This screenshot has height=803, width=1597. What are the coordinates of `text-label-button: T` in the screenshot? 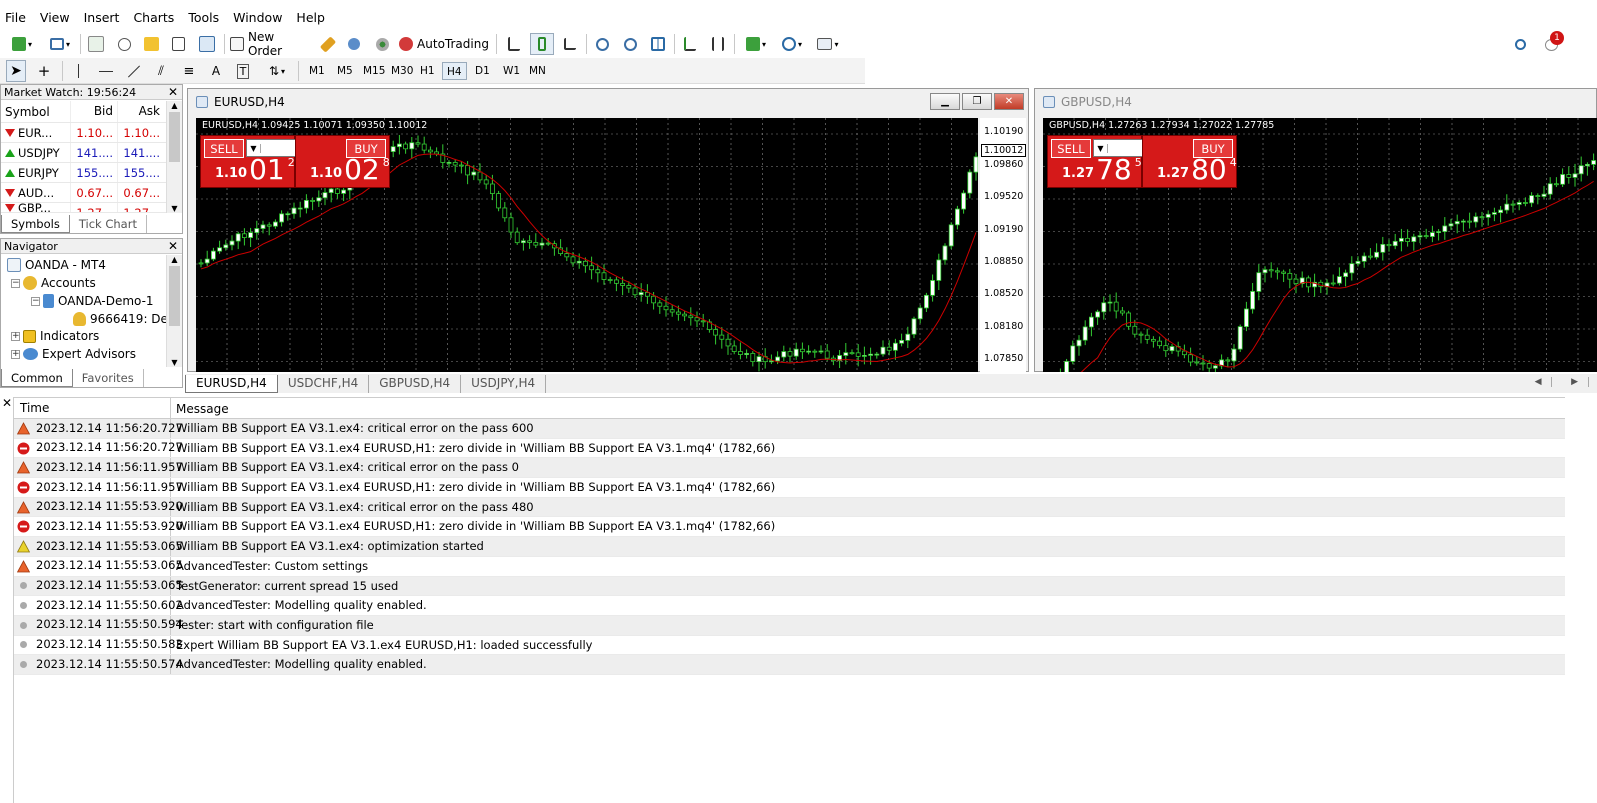 It's located at (243, 71).